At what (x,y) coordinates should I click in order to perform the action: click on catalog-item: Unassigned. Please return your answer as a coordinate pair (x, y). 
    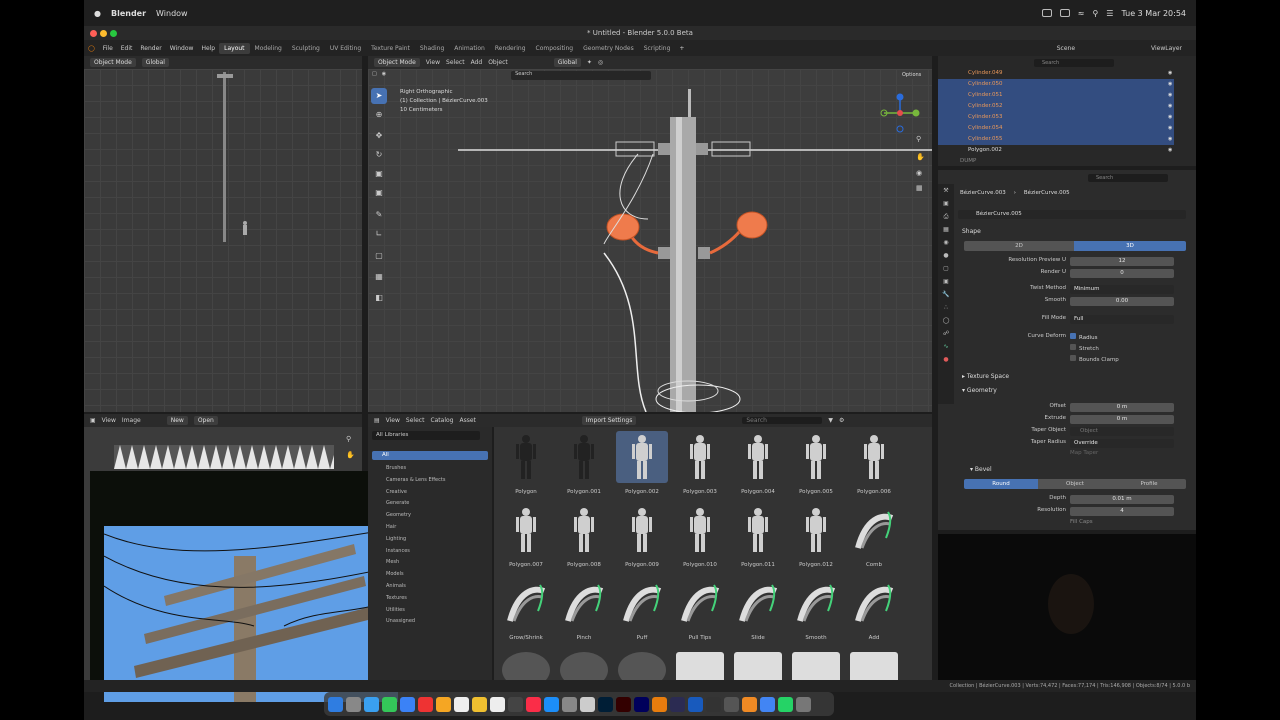
    Looking at the image, I should click on (415, 622).